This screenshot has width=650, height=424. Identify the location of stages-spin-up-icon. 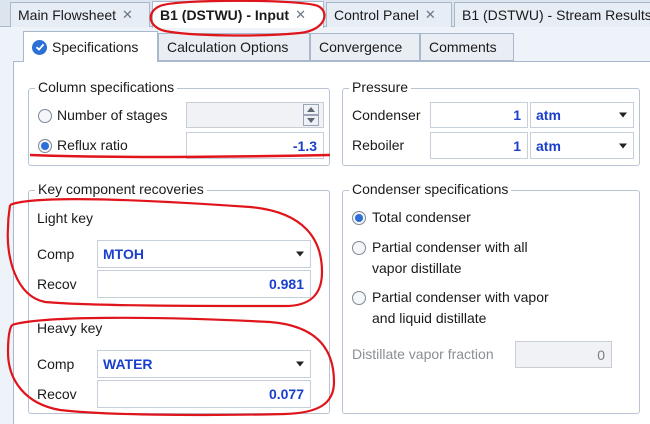
(311, 109).